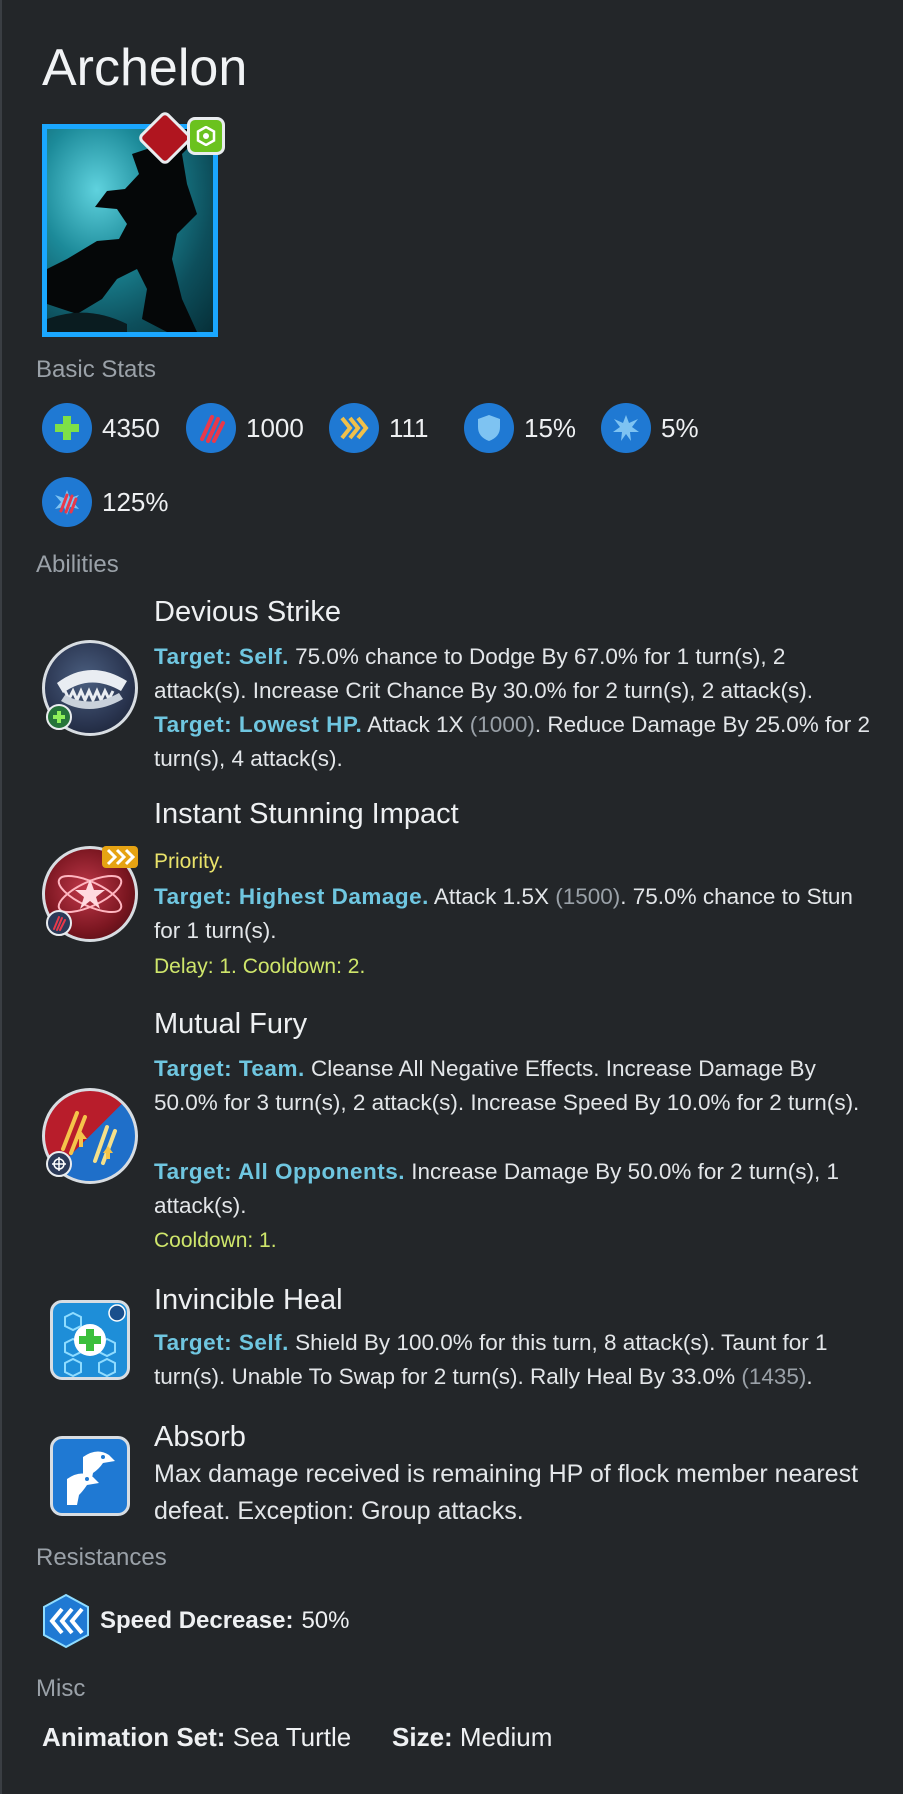 The width and height of the screenshot is (903, 1794). Describe the element at coordinates (189, 861) in the screenshot. I see `priority-label: Priority.` at that location.